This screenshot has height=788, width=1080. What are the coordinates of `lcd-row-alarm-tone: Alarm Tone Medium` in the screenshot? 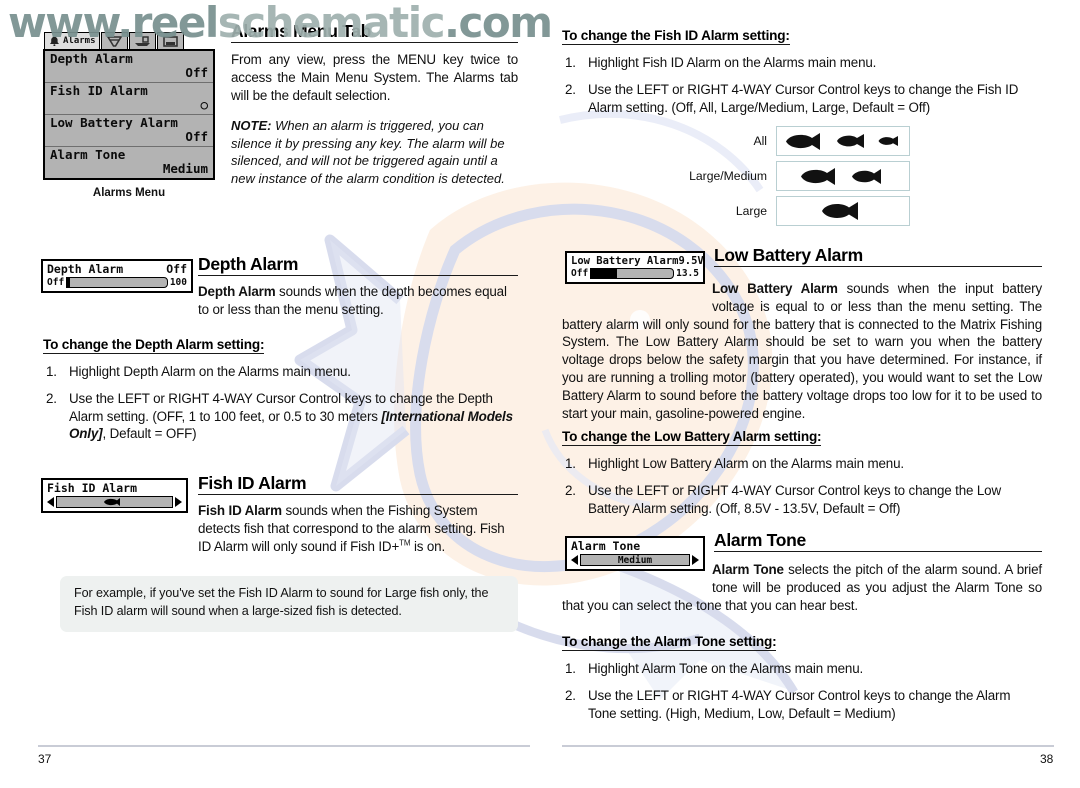 It's located at (129, 162).